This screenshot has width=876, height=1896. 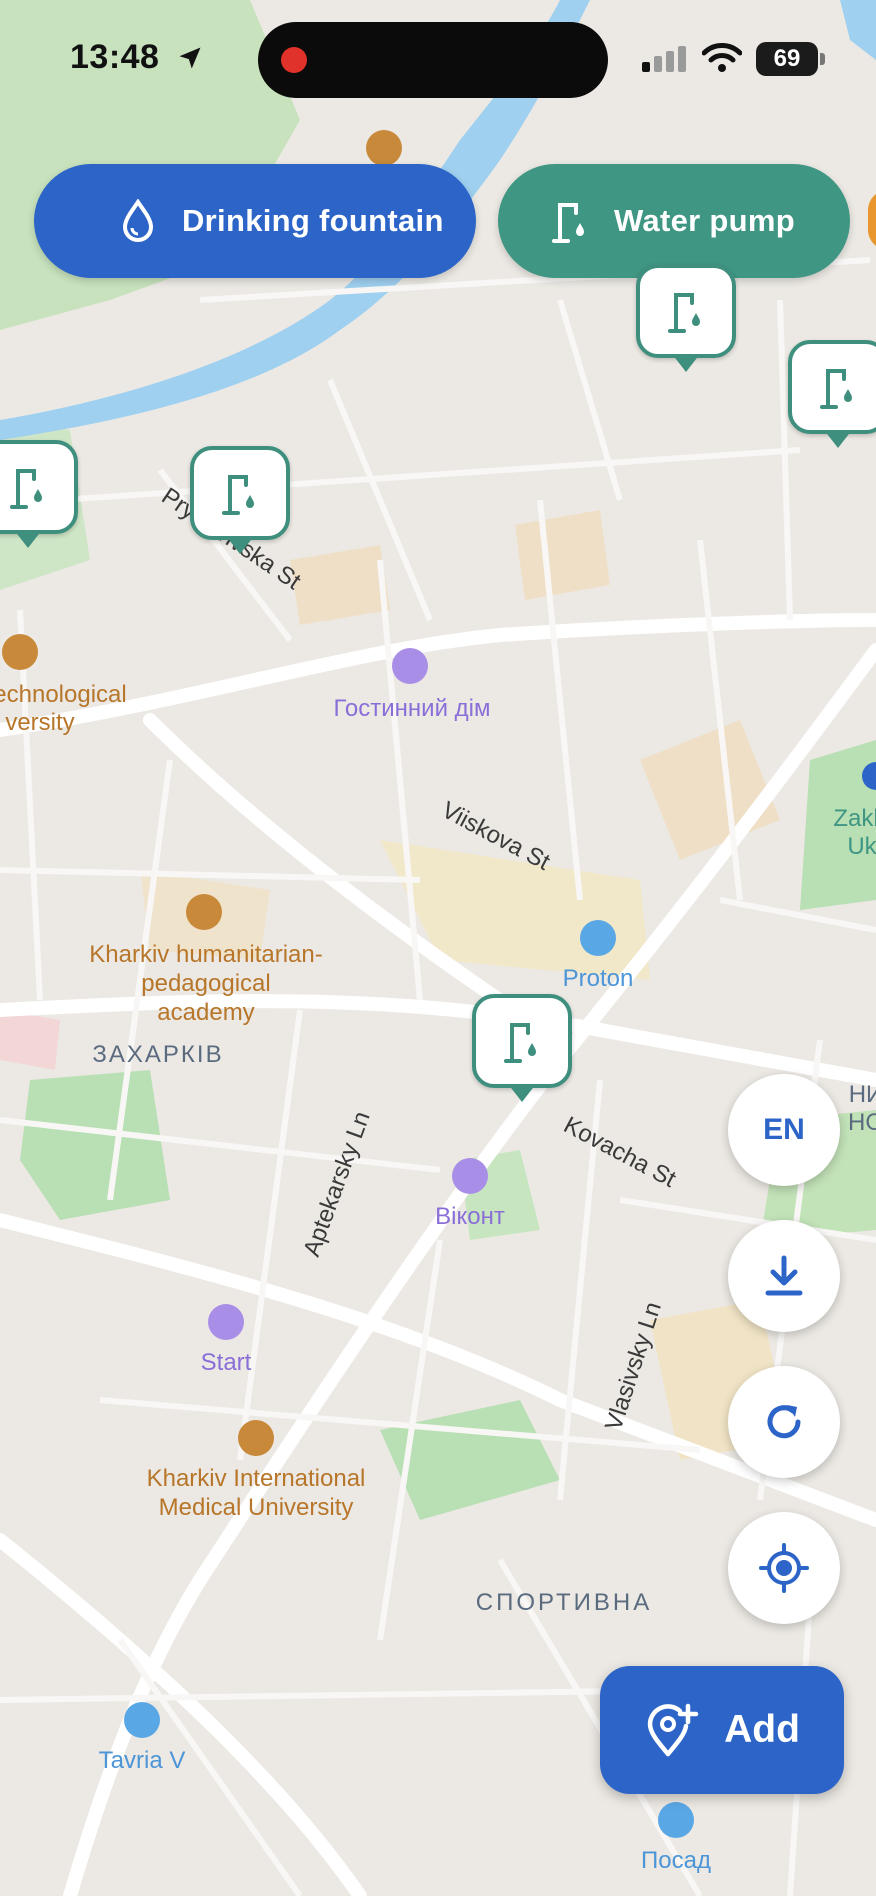 I want to click on refresh-button, so click(x=784, y=1422).